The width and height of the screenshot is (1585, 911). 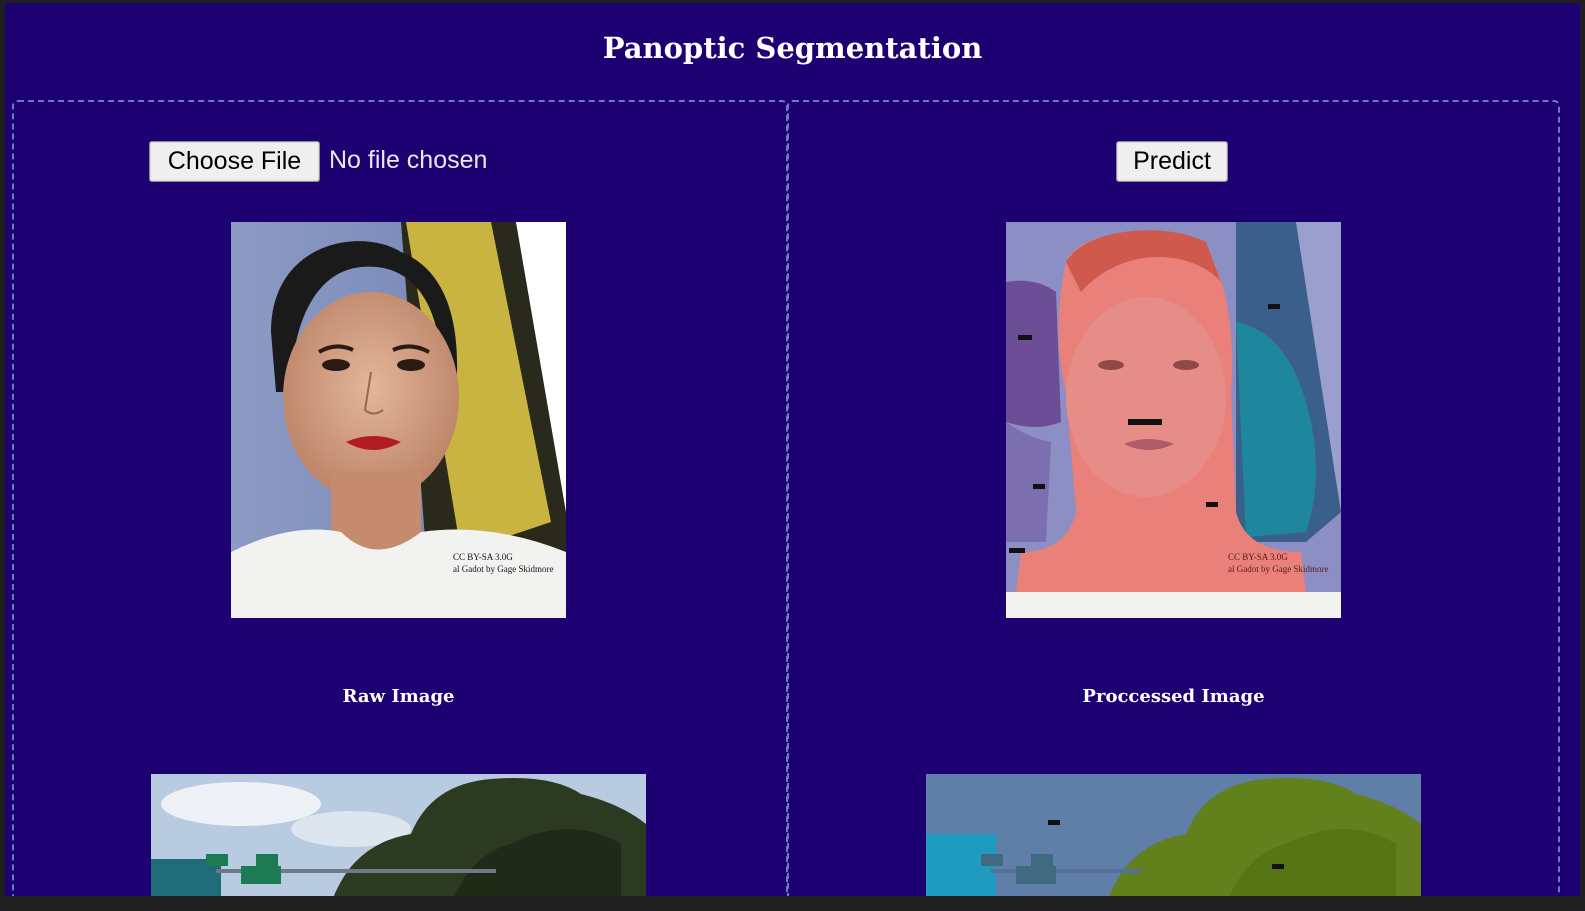 I want to click on processed-watermark-line-1: CC BY-SA 3.0G, so click(x=1258, y=557).